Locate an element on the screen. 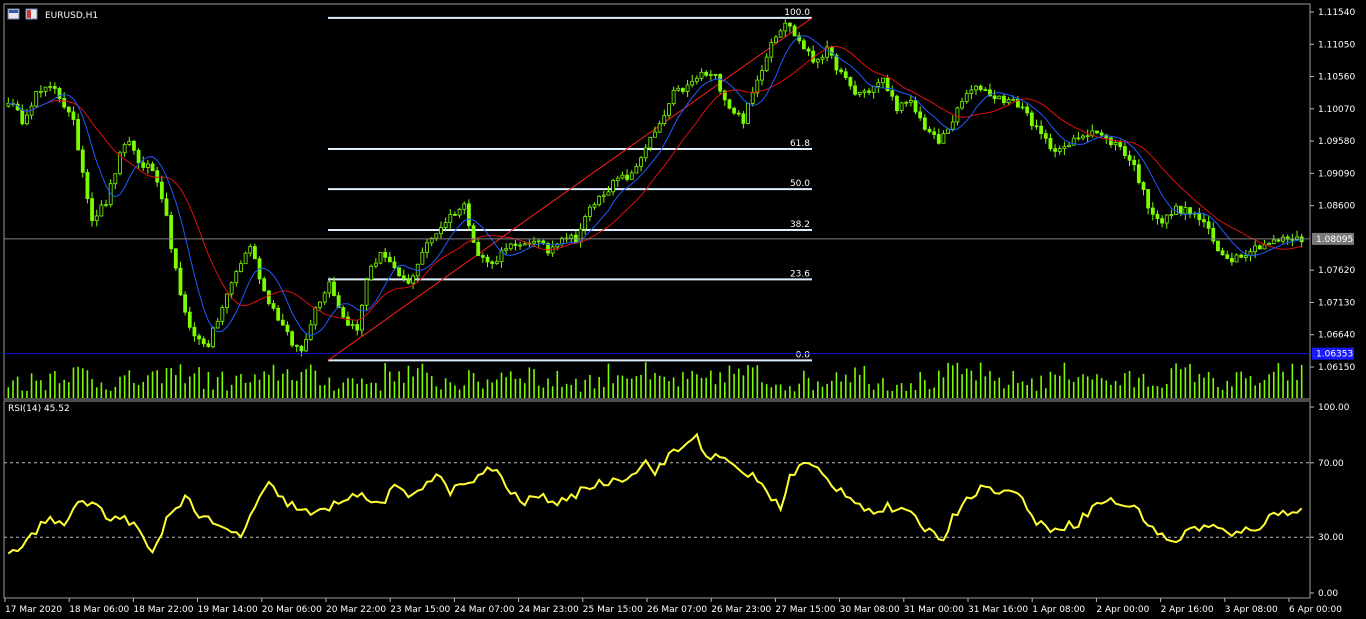 This screenshot has width=1366, height=619. rsi-axis-label: 70.00 is located at coordinates (1331, 464).